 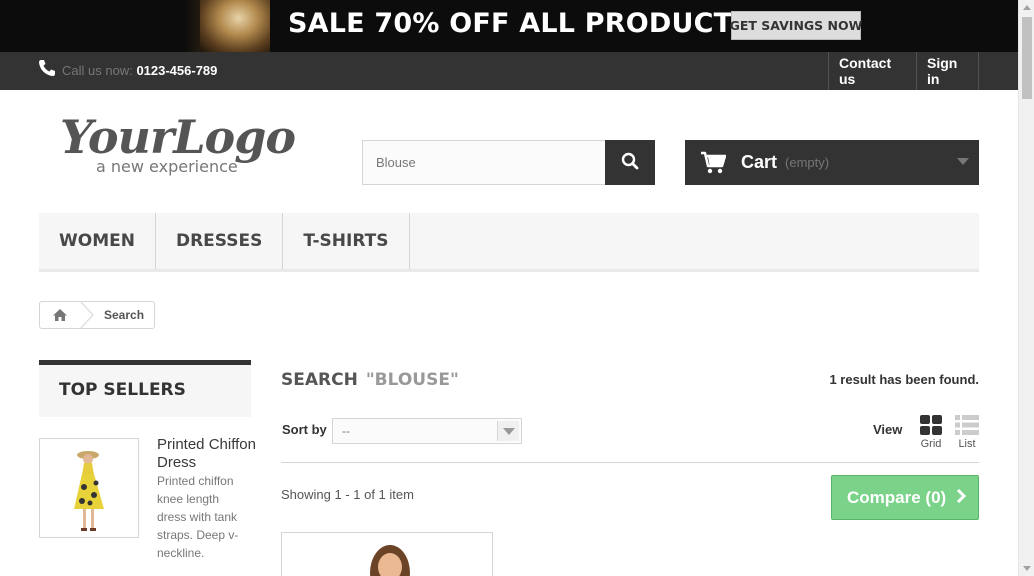 I want to click on scrollbar-thumb, so click(x=1027, y=58).